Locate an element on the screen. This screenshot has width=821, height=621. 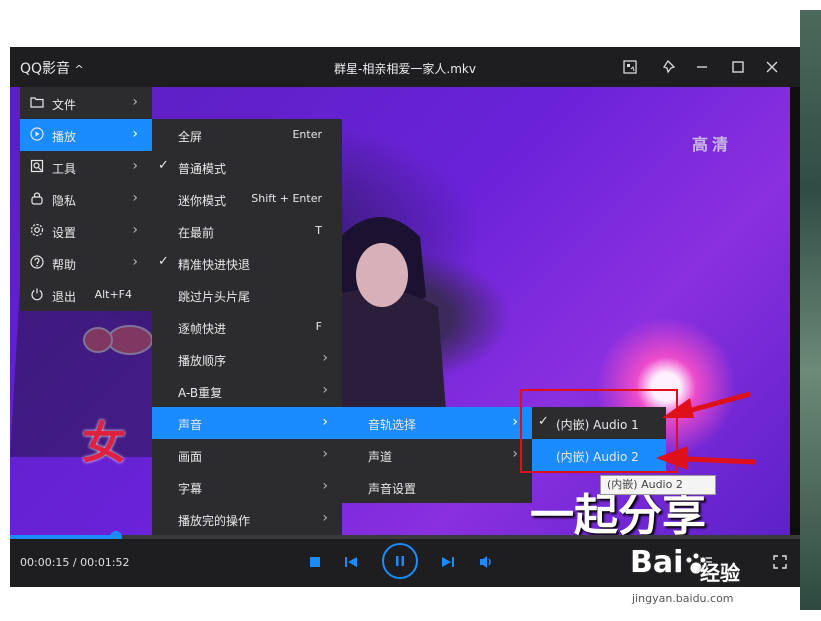
shortcut-label: Alt+F4 is located at coordinates (113, 294).